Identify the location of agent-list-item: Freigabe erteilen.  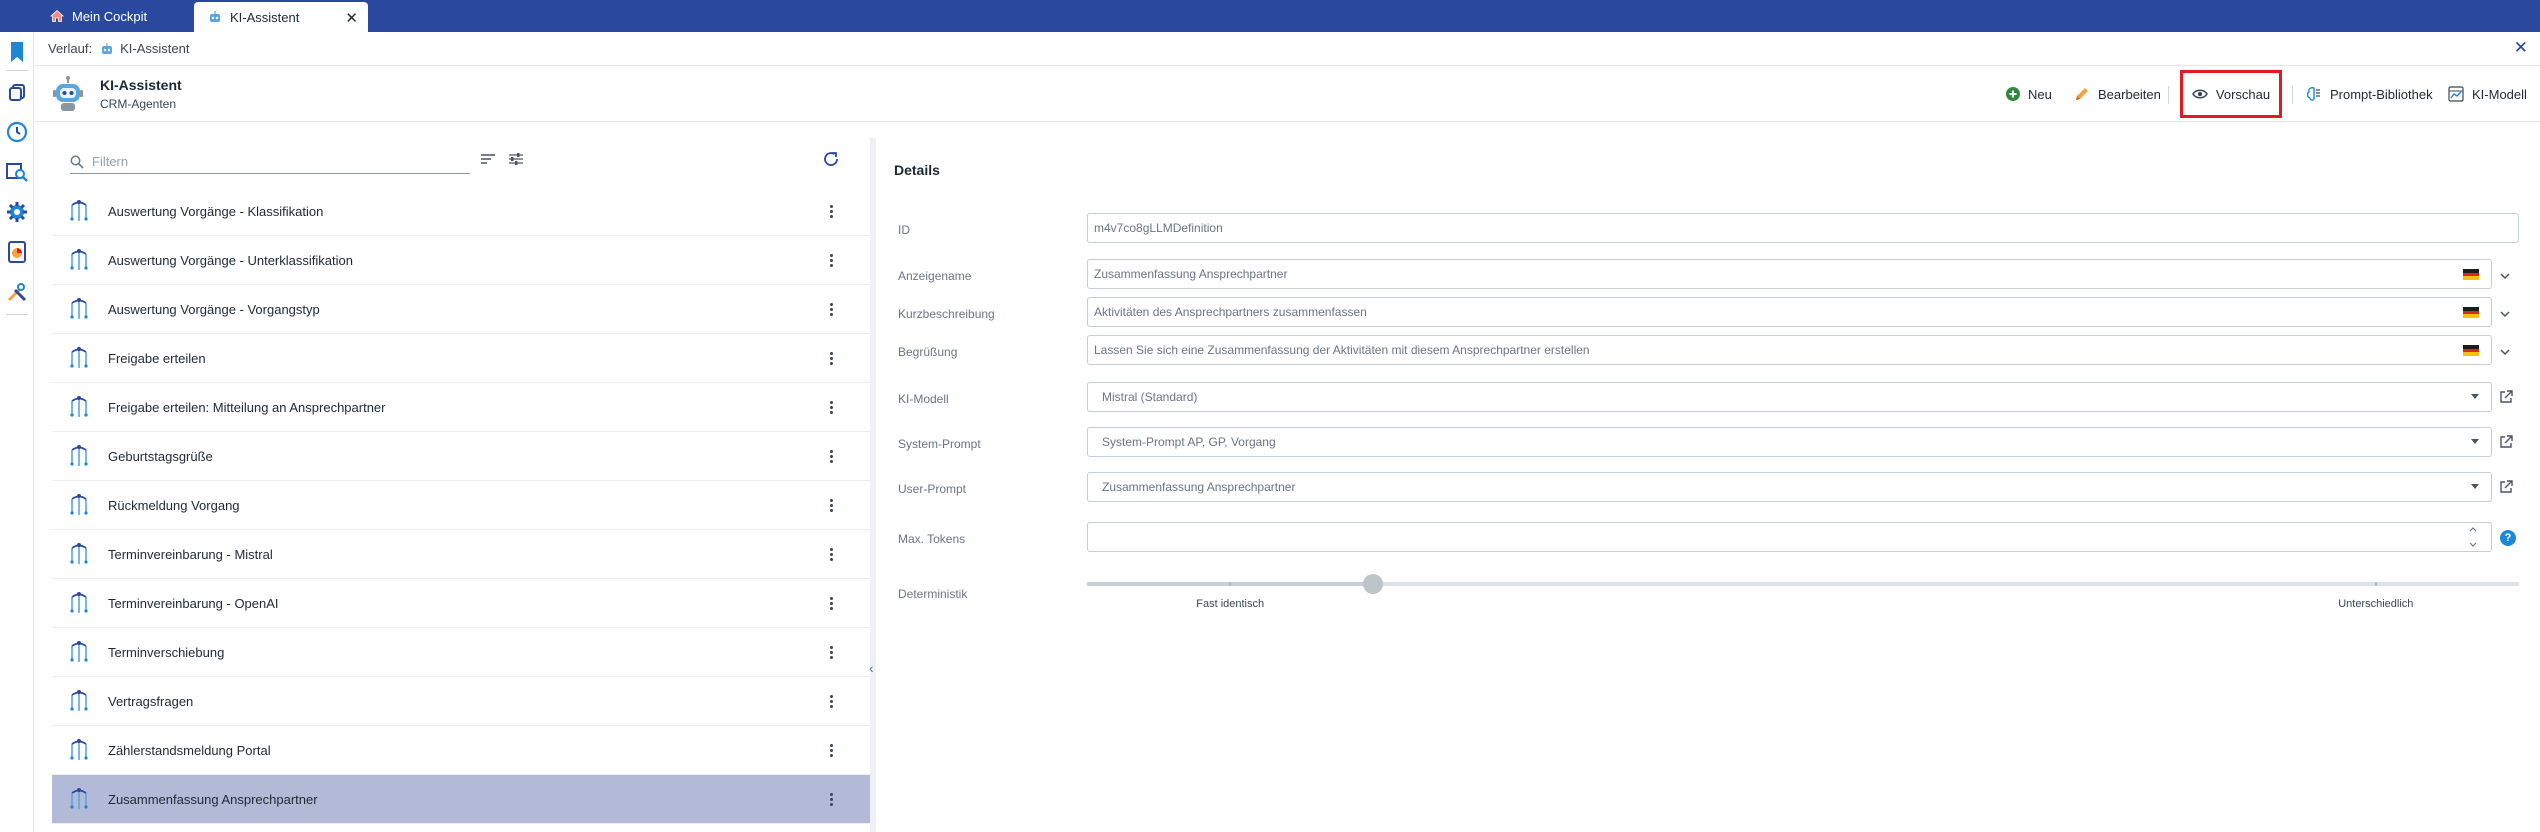
(461, 358).